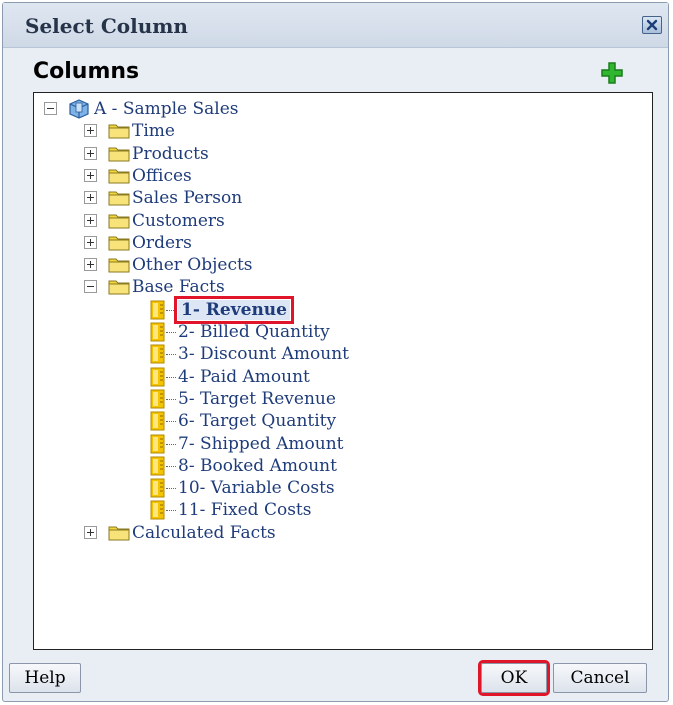  Describe the element at coordinates (254, 332) in the screenshot. I see `tree-node-label: 2- Billed Quantity` at that location.